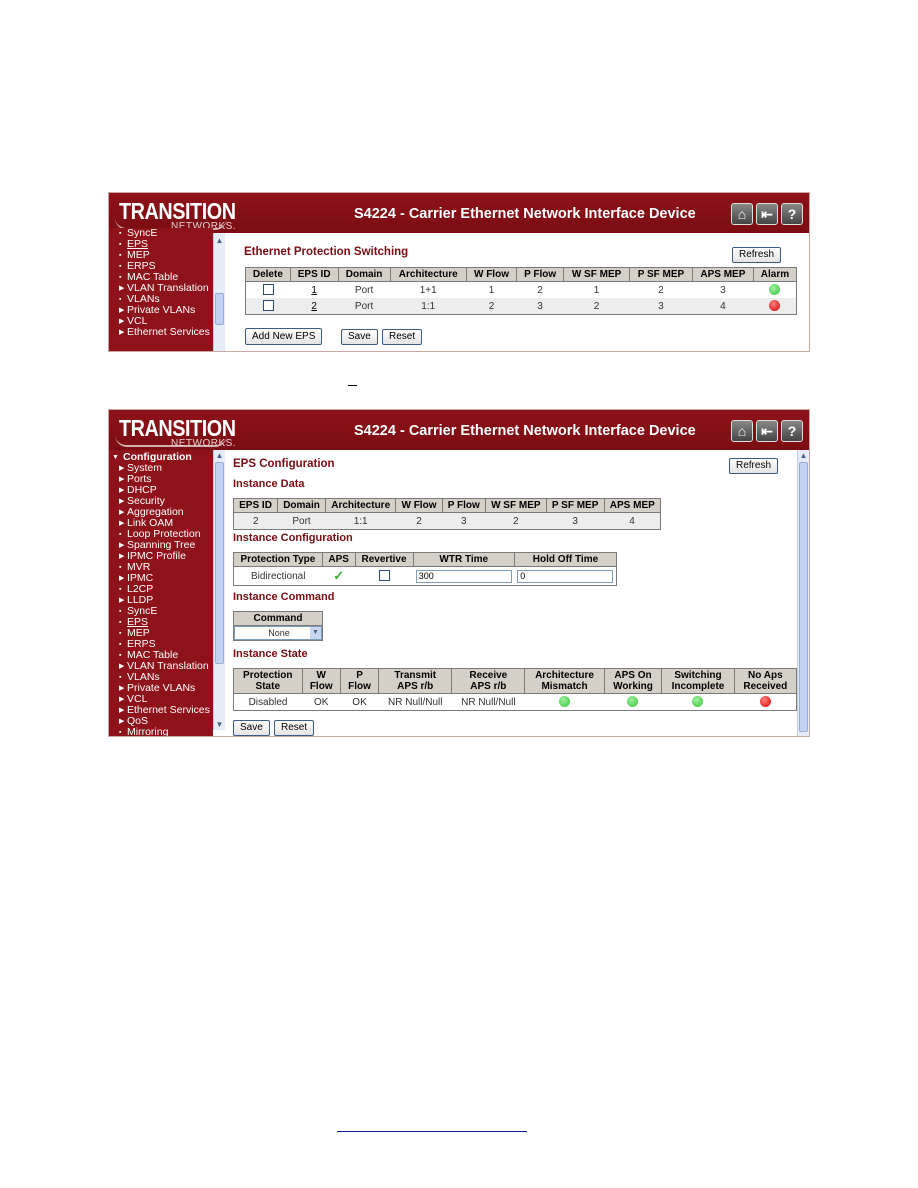  Describe the element at coordinates (321, 675) in the screenshot. I see `header-line: W` at that location.